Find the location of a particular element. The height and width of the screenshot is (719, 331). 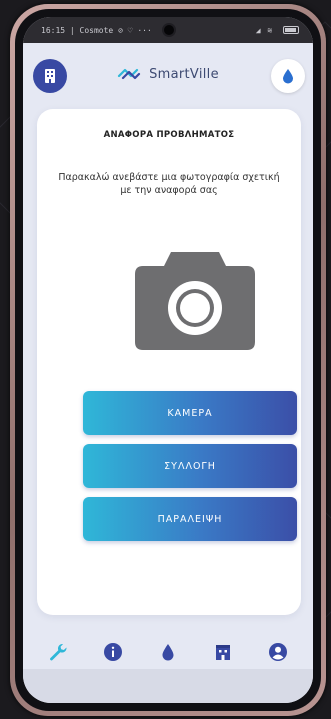

nav-item-info is located at coordinates (113, 652).